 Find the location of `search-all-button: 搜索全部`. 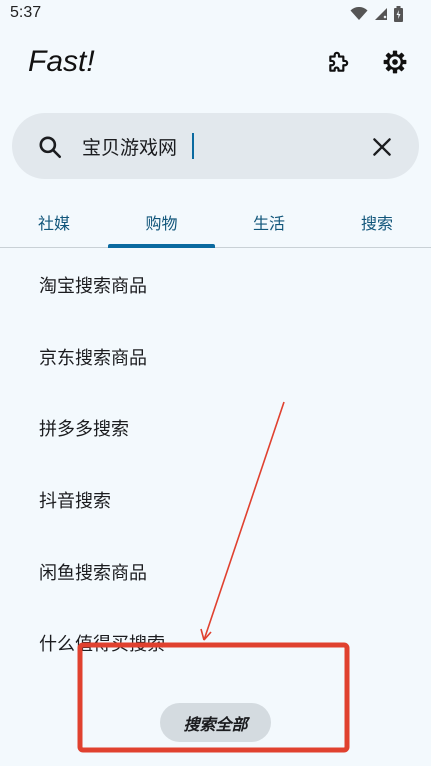

search-all-button: 搜索全部 is located at coordinates (215, 722).